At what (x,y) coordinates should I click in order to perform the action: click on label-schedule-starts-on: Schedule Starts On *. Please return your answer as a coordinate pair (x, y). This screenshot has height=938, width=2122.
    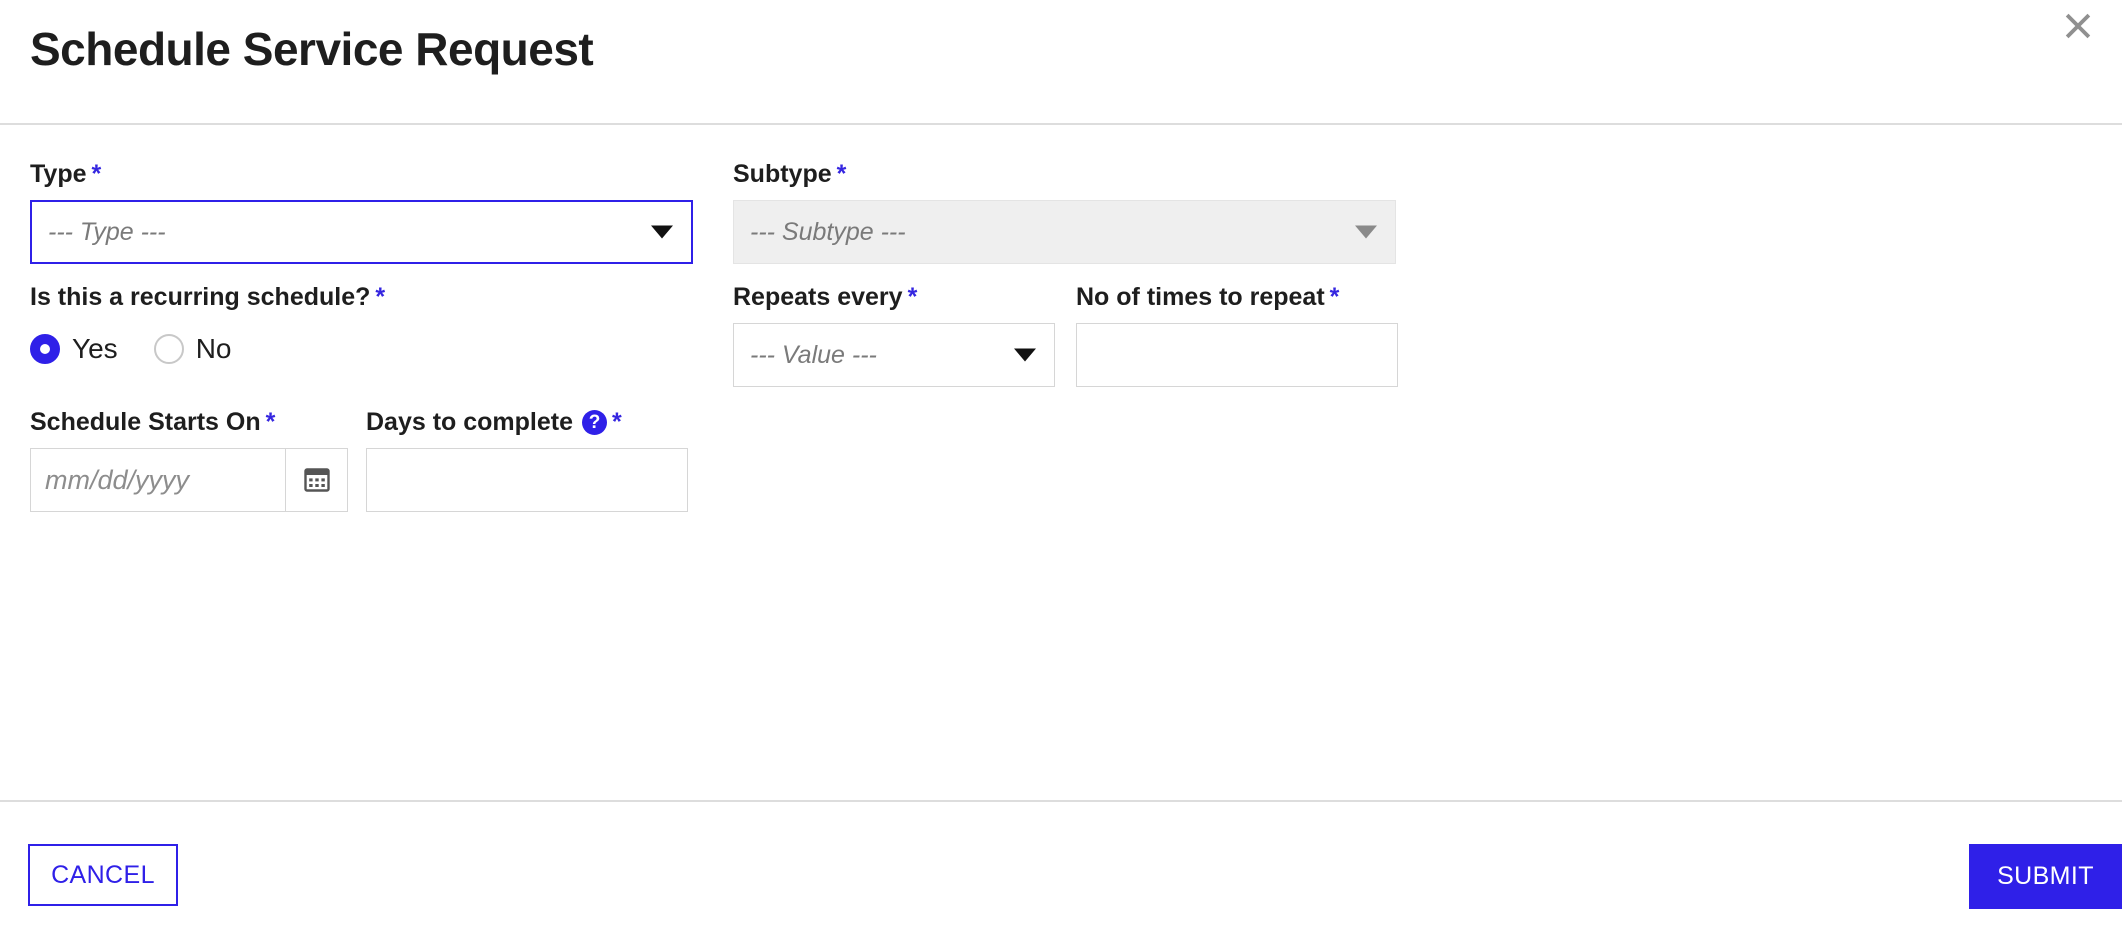
    Looking at the image, I should click on (189, 422).